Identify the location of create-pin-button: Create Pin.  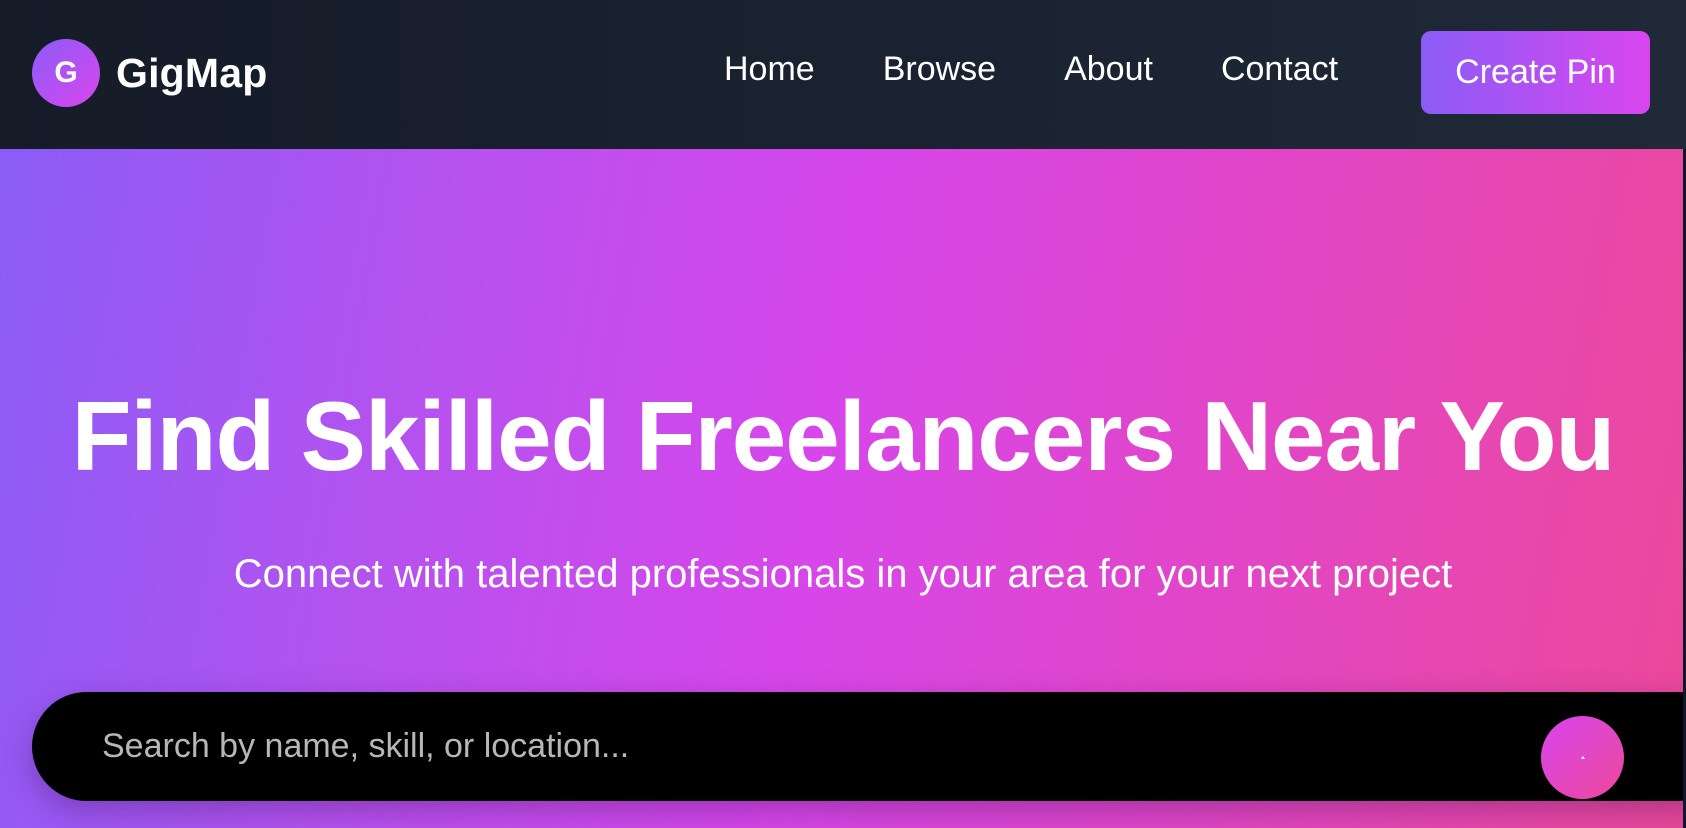
(1535, 72).